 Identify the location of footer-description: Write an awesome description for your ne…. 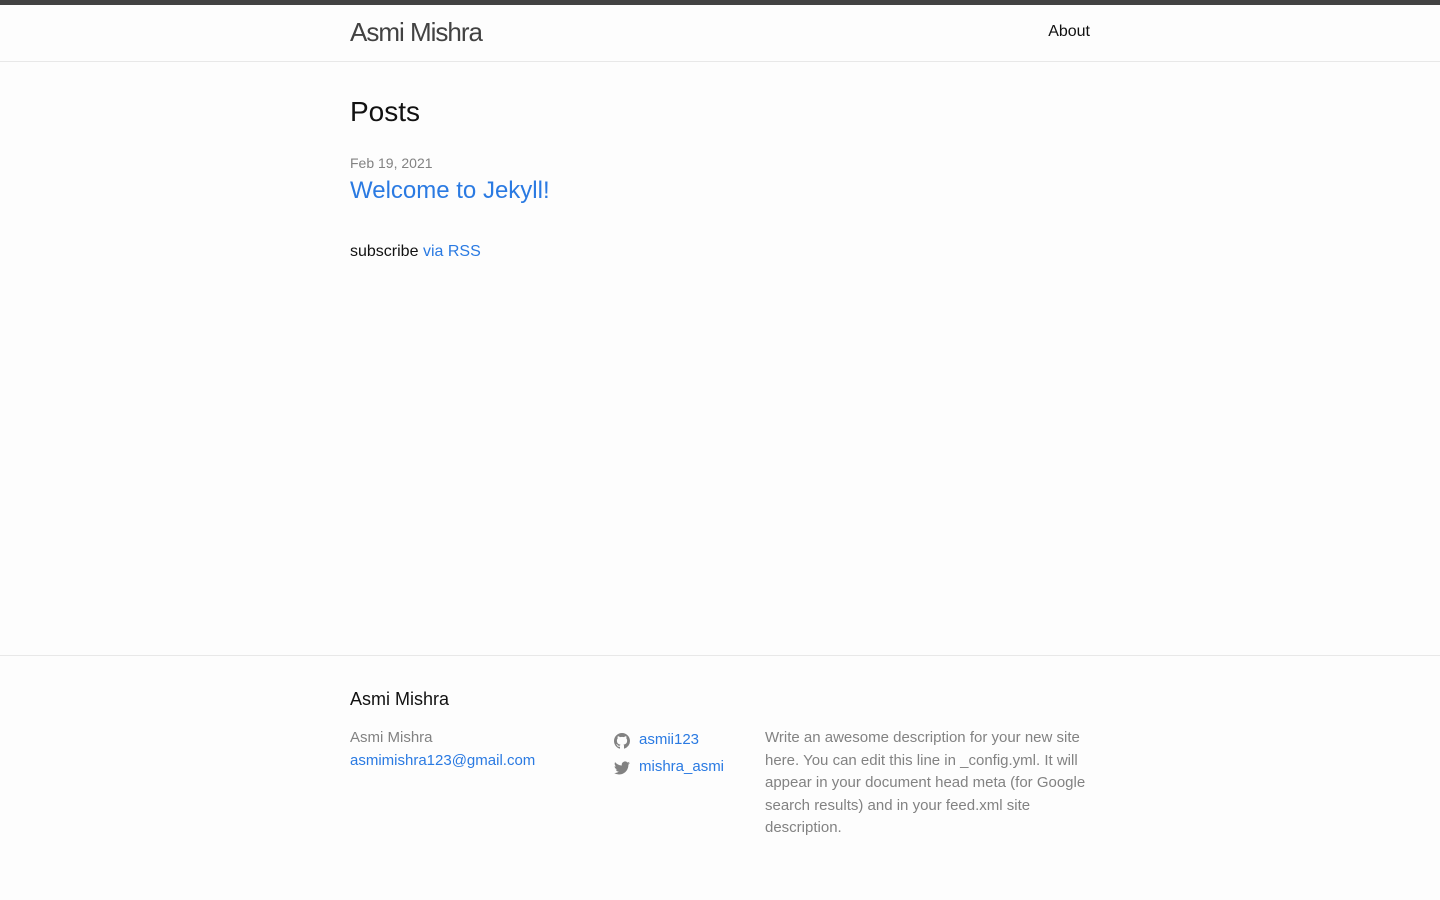
(925, 782).